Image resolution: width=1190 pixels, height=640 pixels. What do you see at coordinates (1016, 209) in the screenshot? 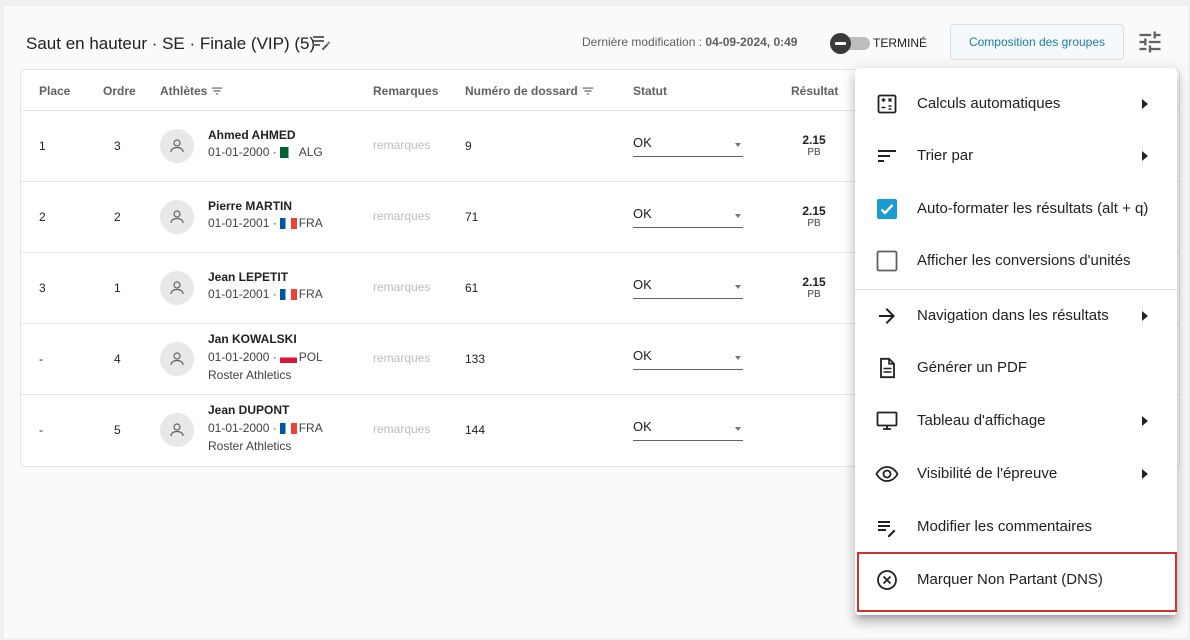
I see `menu-item-auto-format: Auto-formater les résultats (alt + q)` at bounding box center [1016, 209].